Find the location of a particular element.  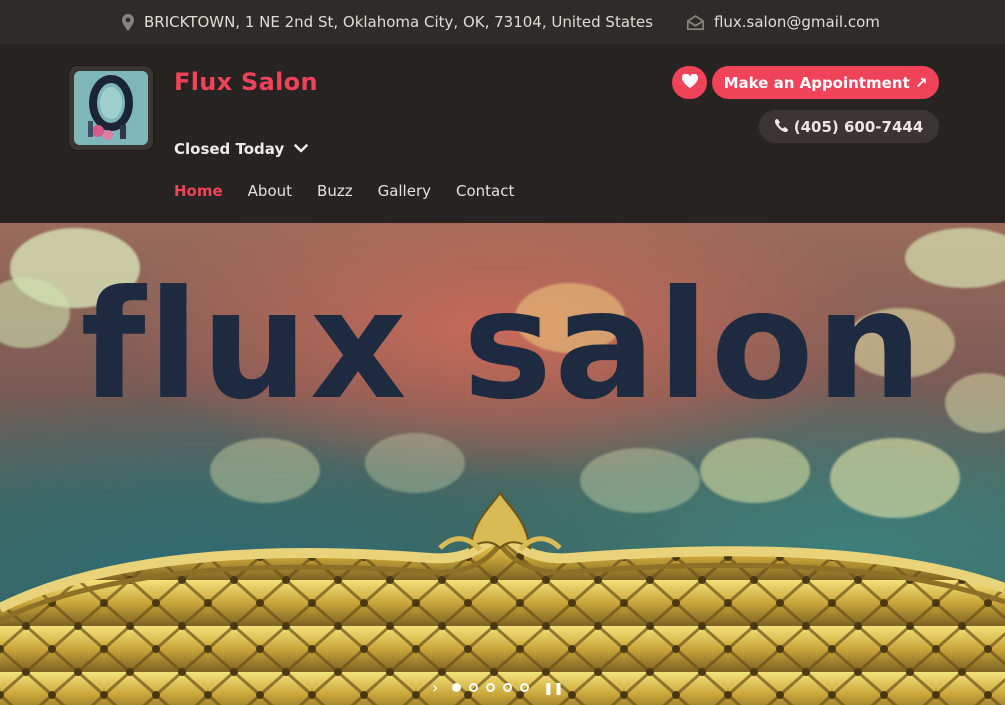

make-appointment-button: Make an Appointment ↗ is located at coordinates (825, 82).